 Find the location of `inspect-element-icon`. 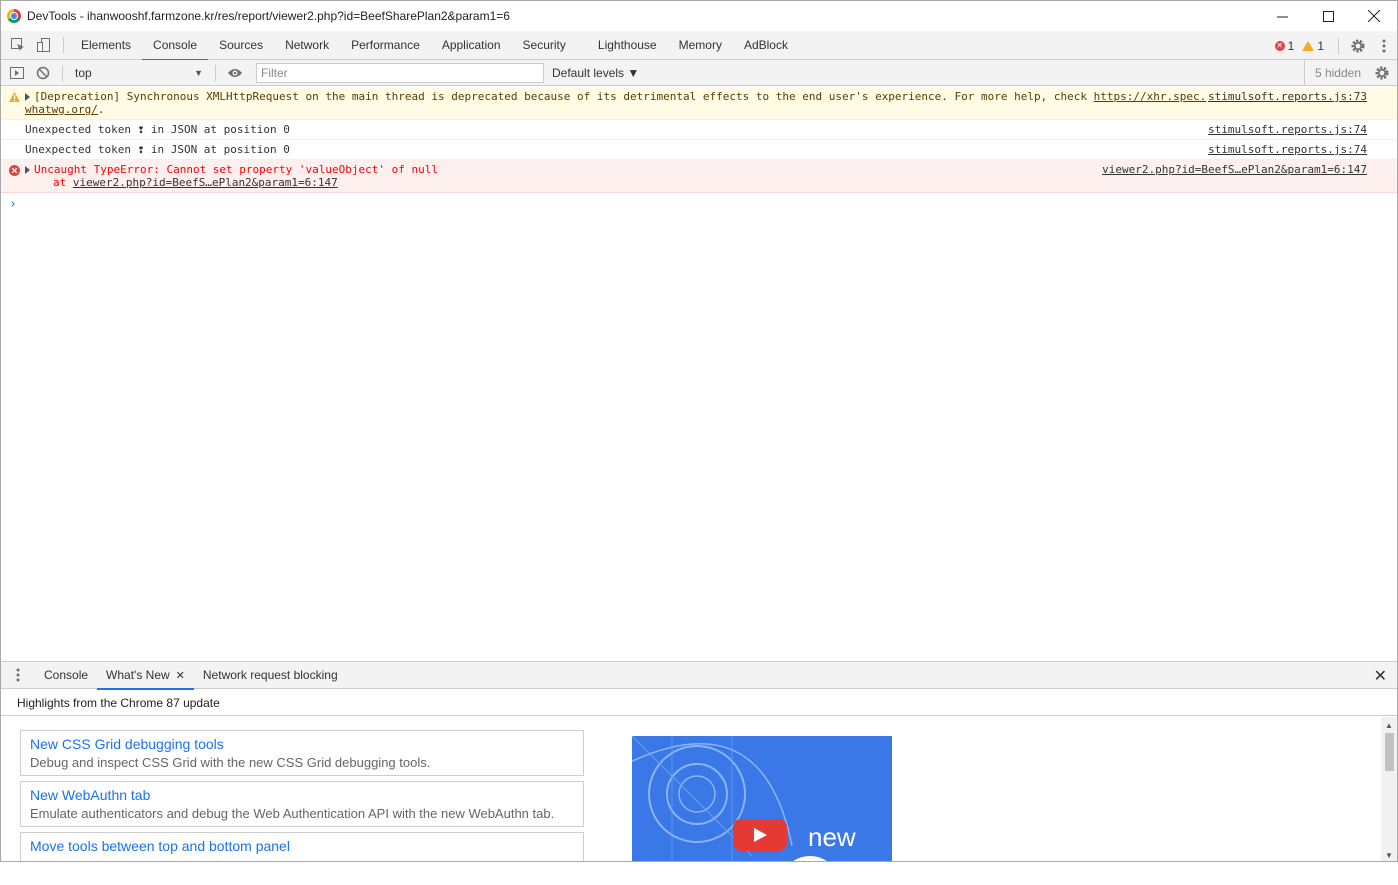

inspect-element-icon is located at coordinates (18, 45).